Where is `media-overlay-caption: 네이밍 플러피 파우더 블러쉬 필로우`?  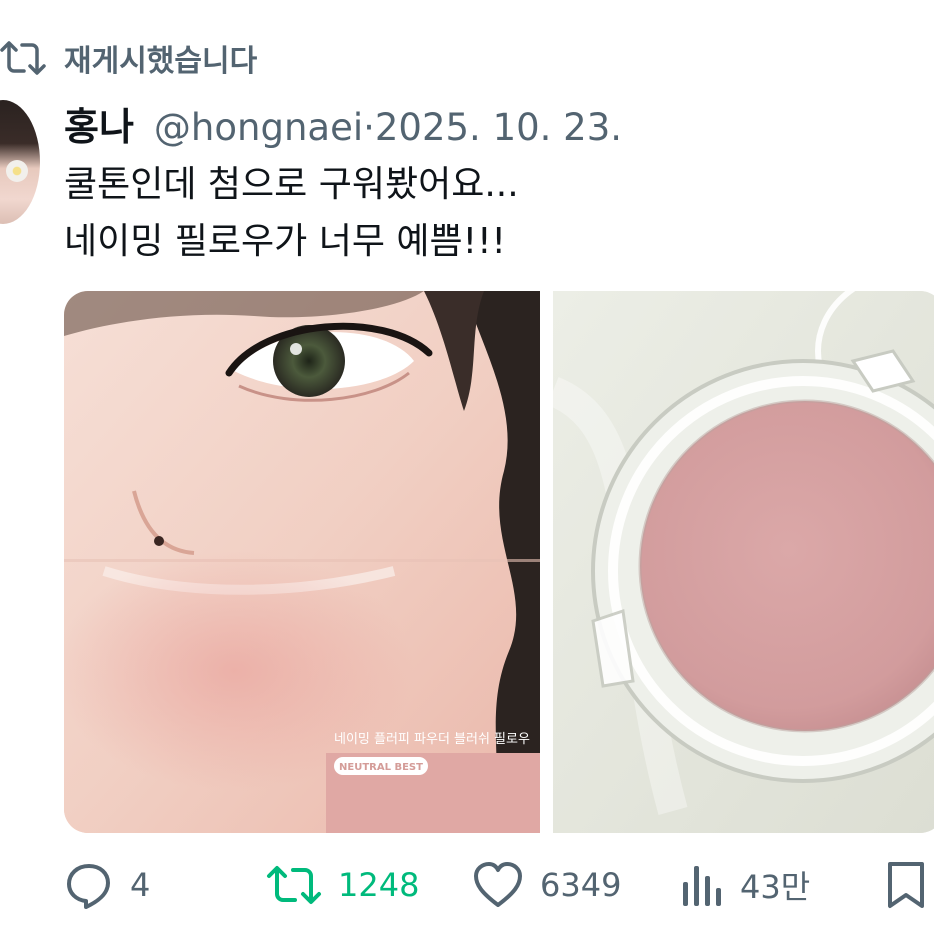
media-overlay-caption: 네이밍 플러피 파우더 블러쉬 필로우 is located at coordinates (432, 739).